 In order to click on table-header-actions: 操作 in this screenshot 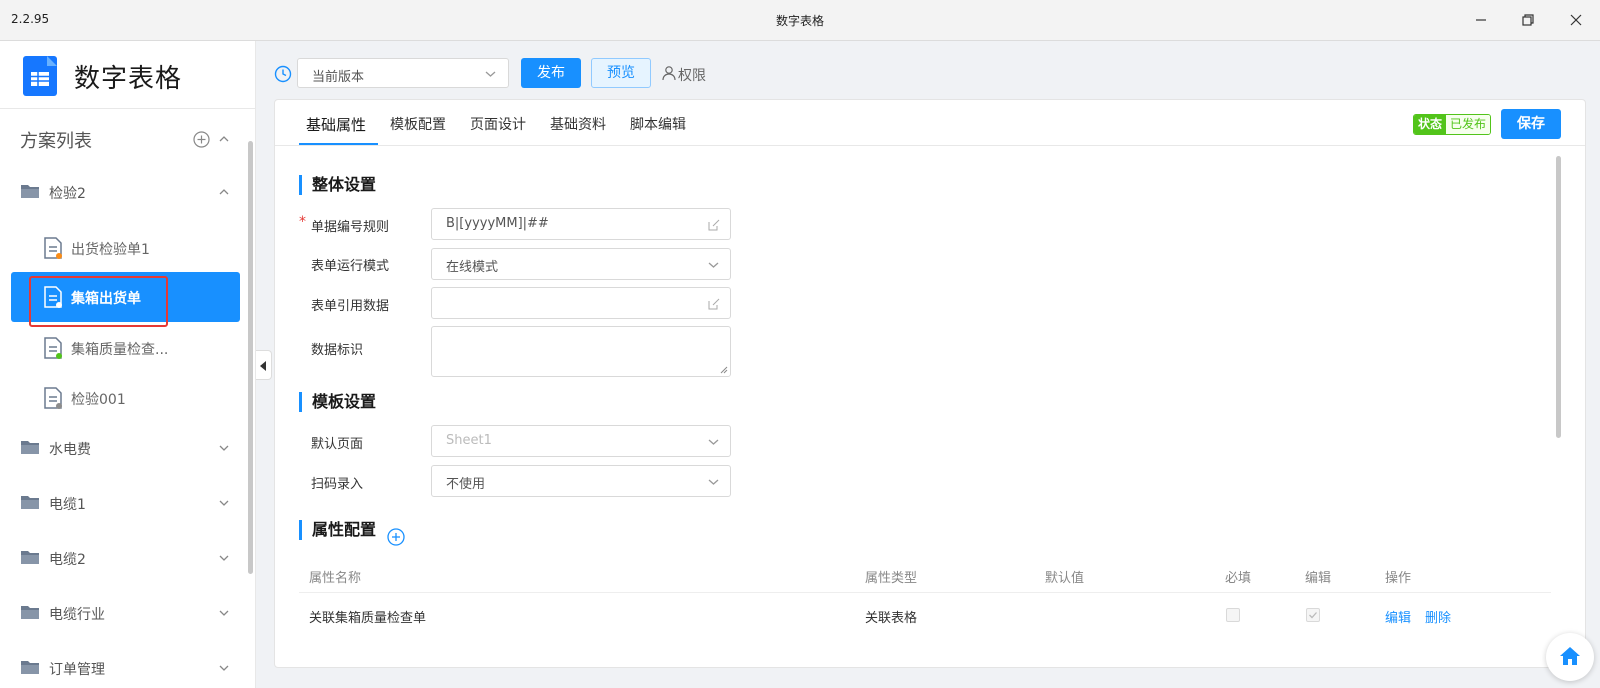, I will do `click(1398, 578)`.